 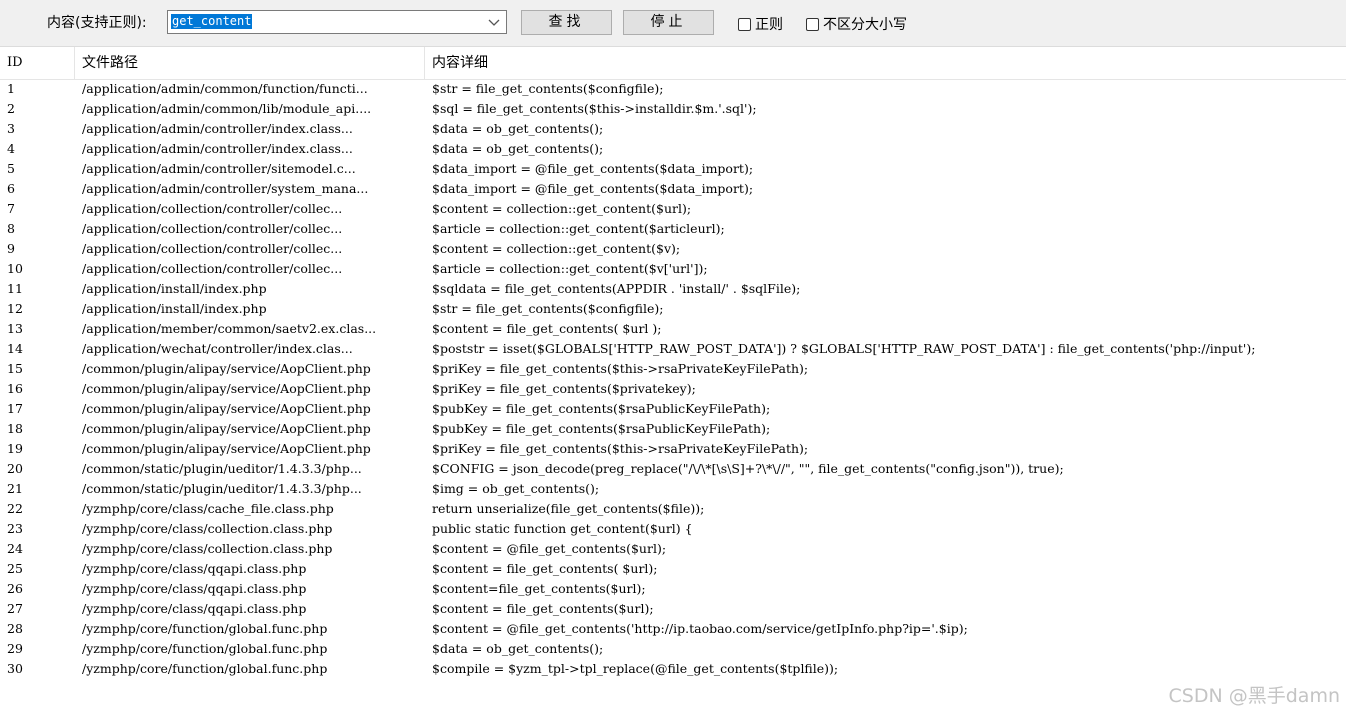 I want to click on row-detail-cell: $data = ob_get_contents();, so click(x=518, y=128).